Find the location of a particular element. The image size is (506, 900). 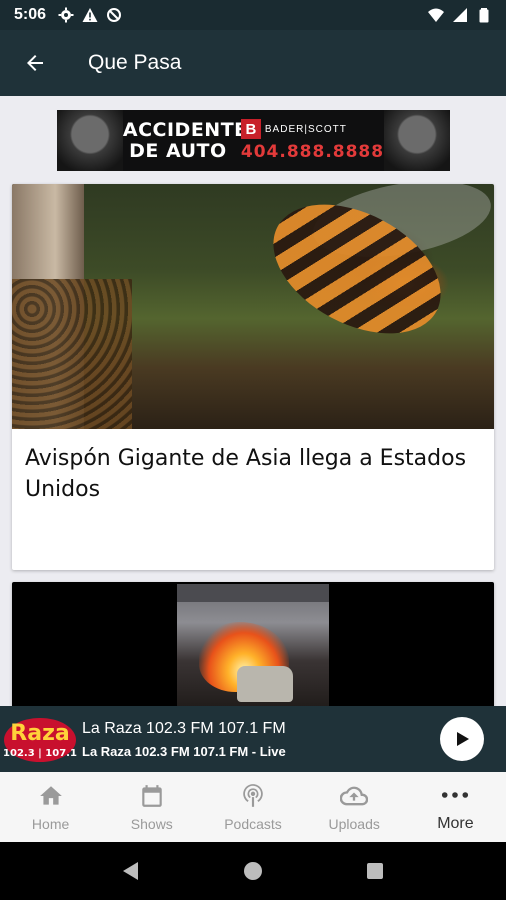

status-bar: 5:06 is located at coordinates (253, 15).